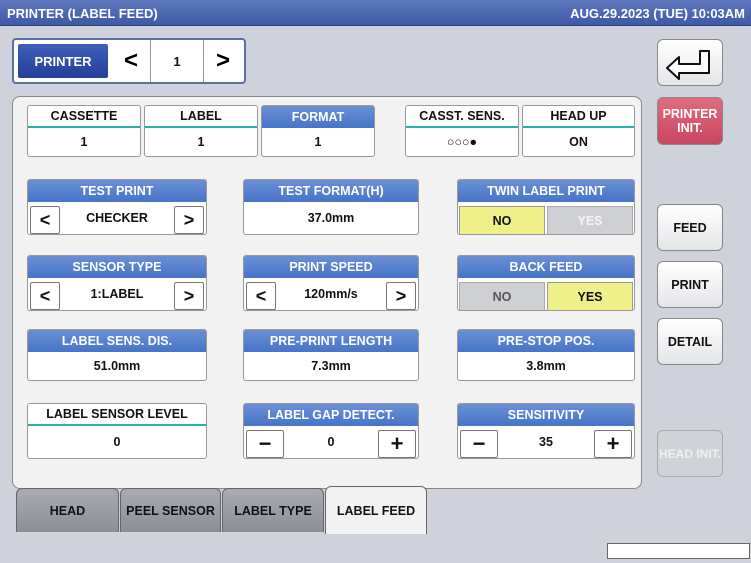 This screenshot has width=751, height=563. What do you see at coordinates (376, 510) in the screenshot?
I see `tab-label-feed: LABEL FEED` at bounding box center [376, 510].